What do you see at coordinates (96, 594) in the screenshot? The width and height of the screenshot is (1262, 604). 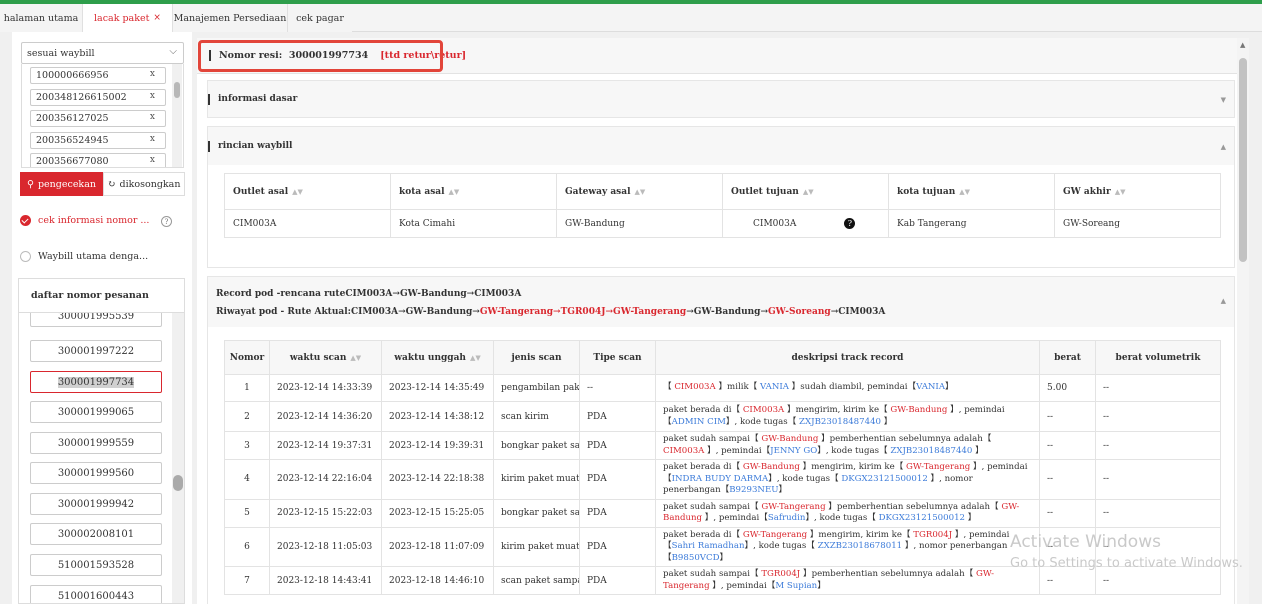 I see `order-item: 510001600443` at bounding box center [96, 594].